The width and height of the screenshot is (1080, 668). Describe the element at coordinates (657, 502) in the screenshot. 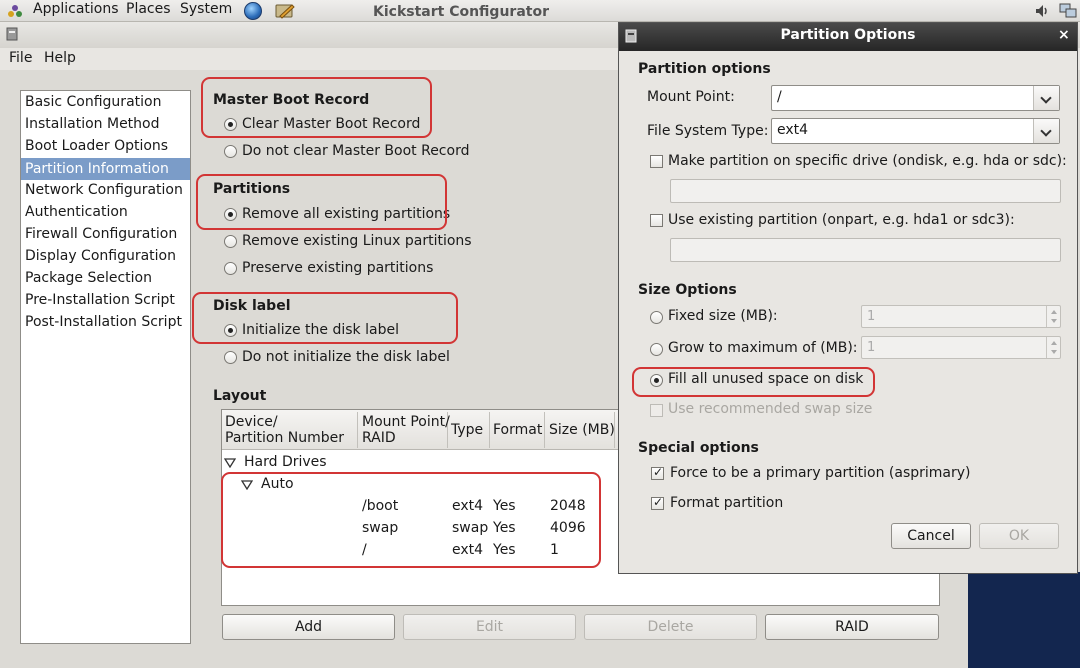

I see `format-checkbox` at that location.